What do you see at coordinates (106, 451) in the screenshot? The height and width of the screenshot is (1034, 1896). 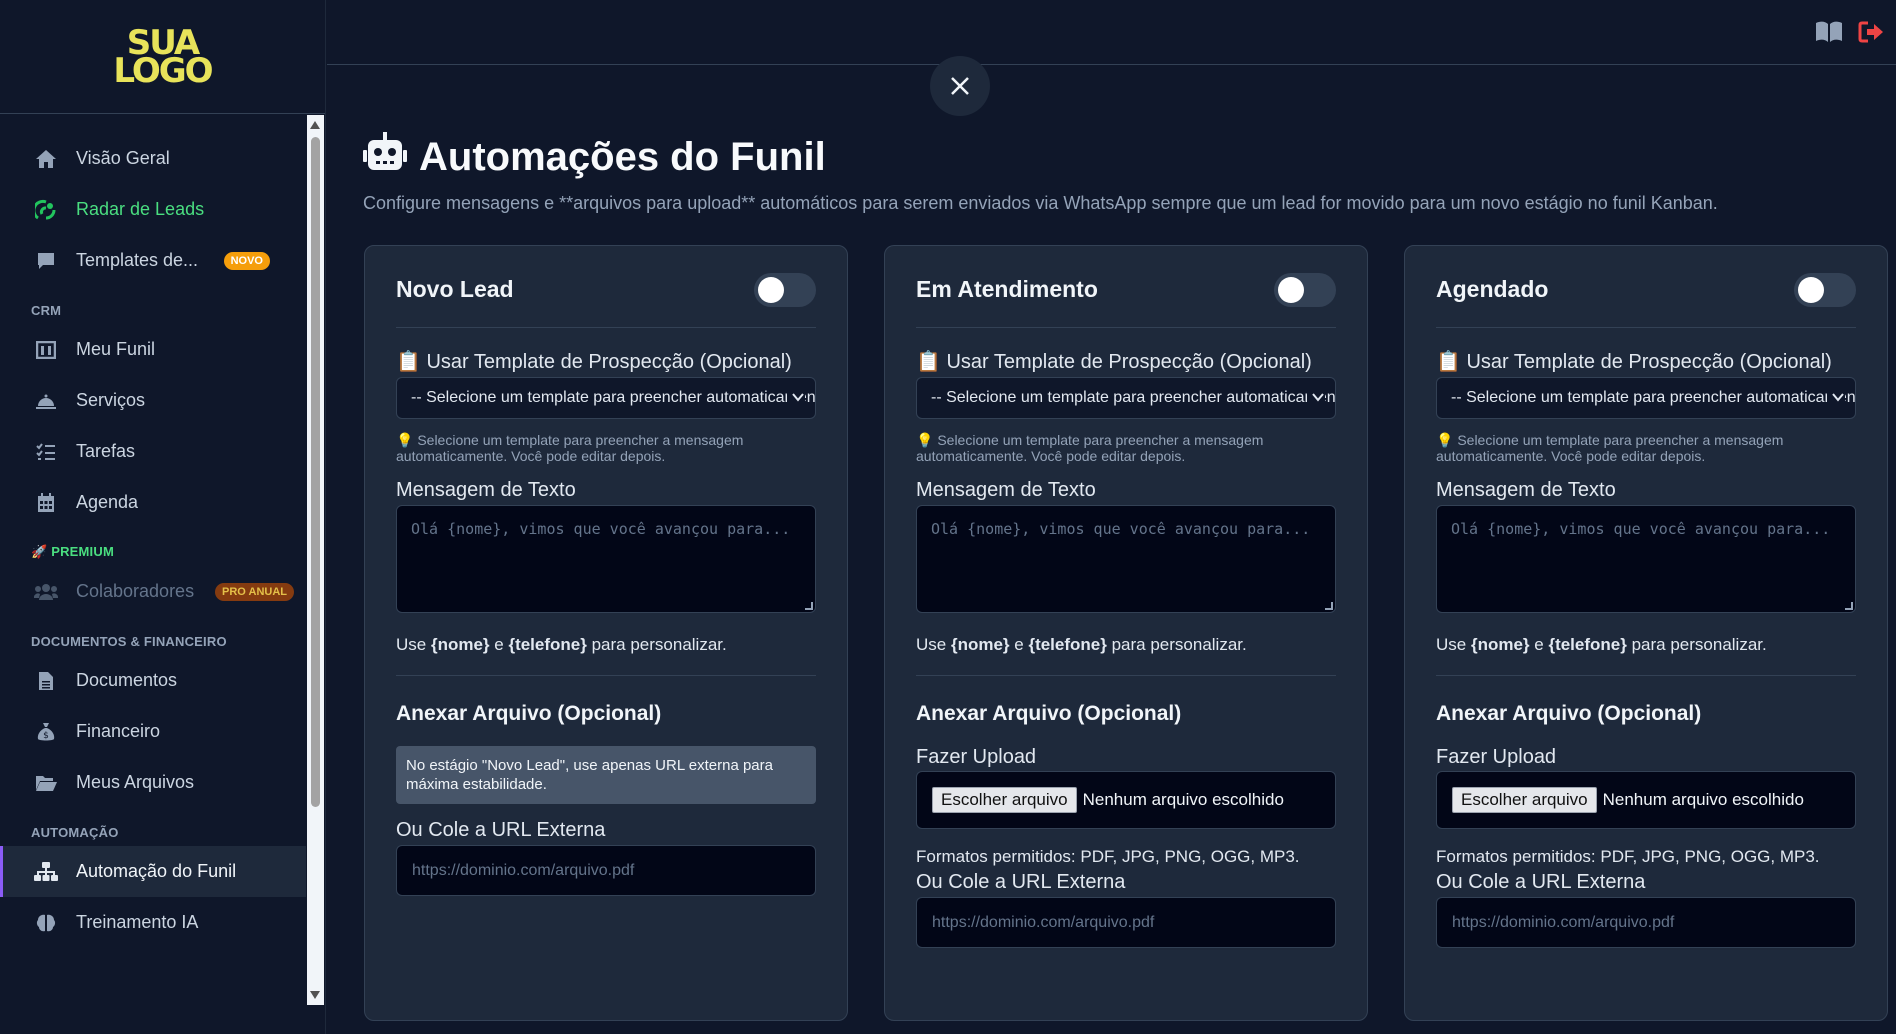 I see `sidebar-item-label: Tarefas` at bounding box center [106, 451].